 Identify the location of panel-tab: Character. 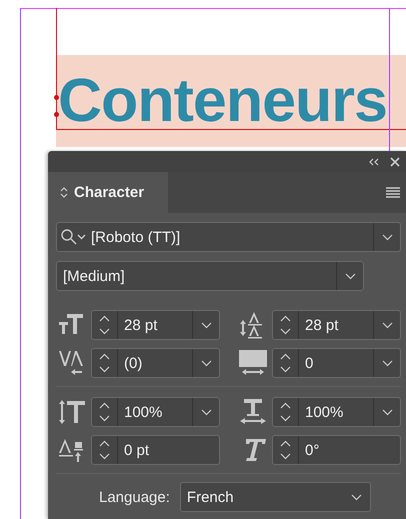
(108, 192).